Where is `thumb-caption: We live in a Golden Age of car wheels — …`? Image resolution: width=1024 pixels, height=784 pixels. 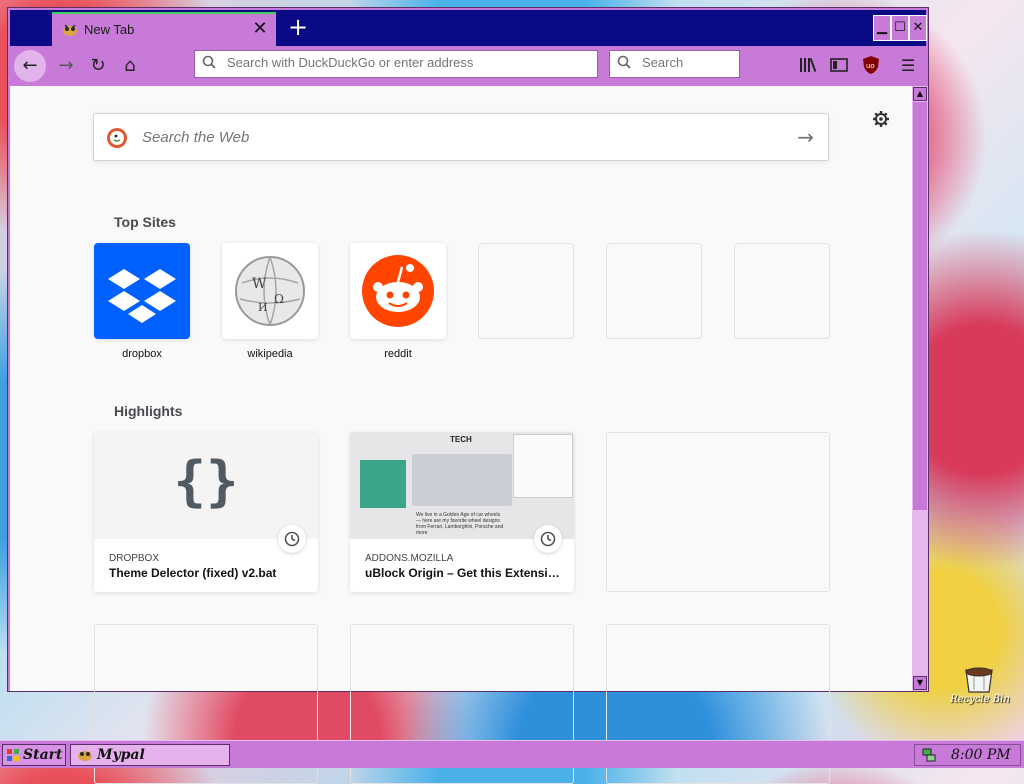
thumb-caption: We live in a Golden Age of car wheels — … is located at coordinates (460, 524).